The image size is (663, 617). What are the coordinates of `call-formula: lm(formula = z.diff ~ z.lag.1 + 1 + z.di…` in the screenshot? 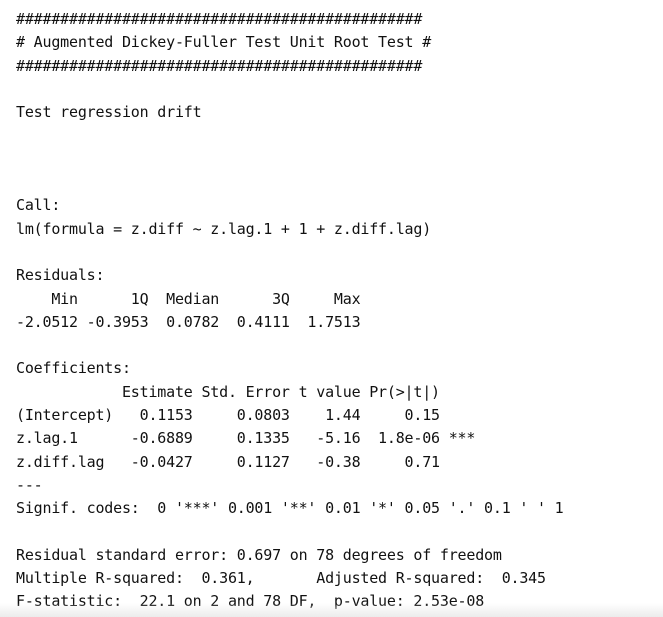 It's located at (224, 228).